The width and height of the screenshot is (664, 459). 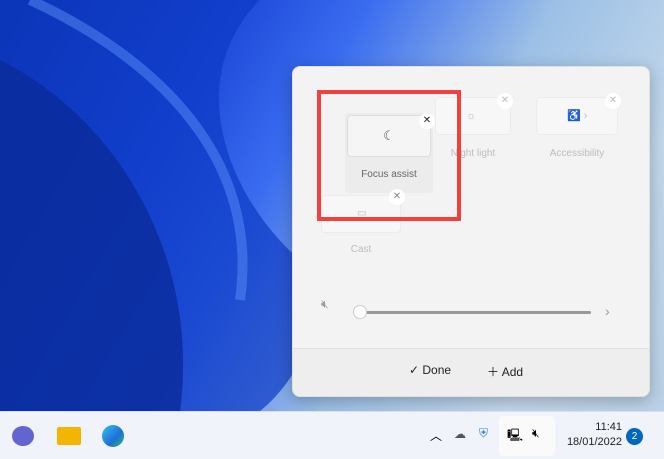 What do you see at coordinates (69, 436) in the screenshot?
I see `file-explorer-icon` at bounding box center [69, 436].